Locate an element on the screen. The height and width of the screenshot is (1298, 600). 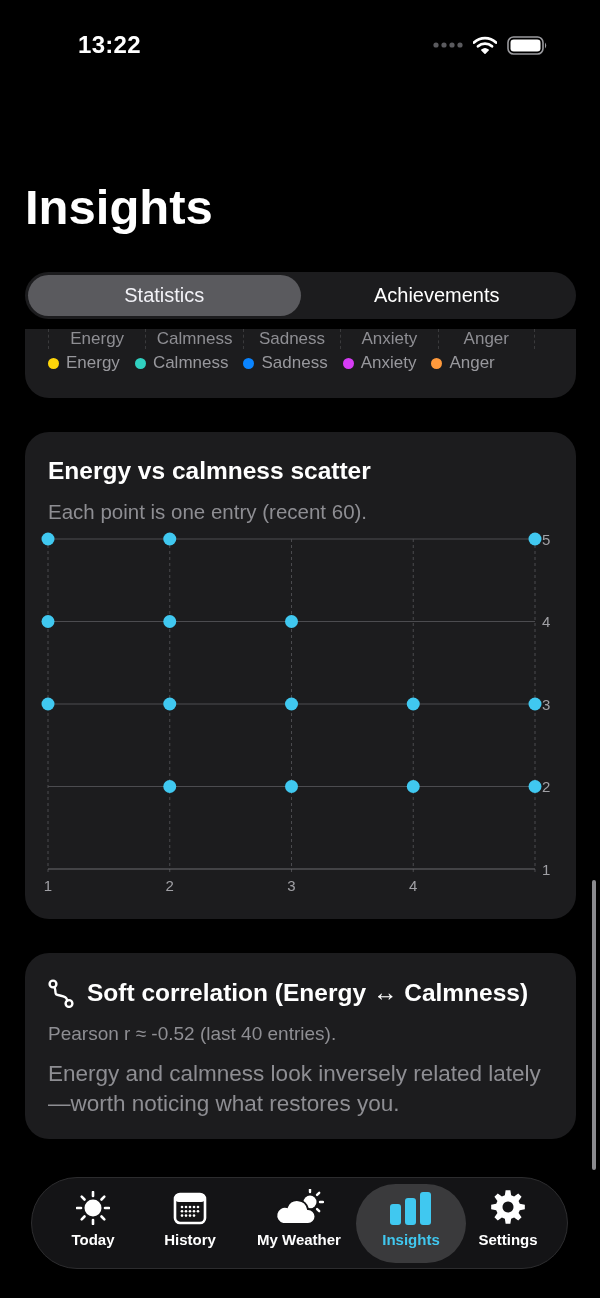
settings-icon is located at coordinates (508, 1206).